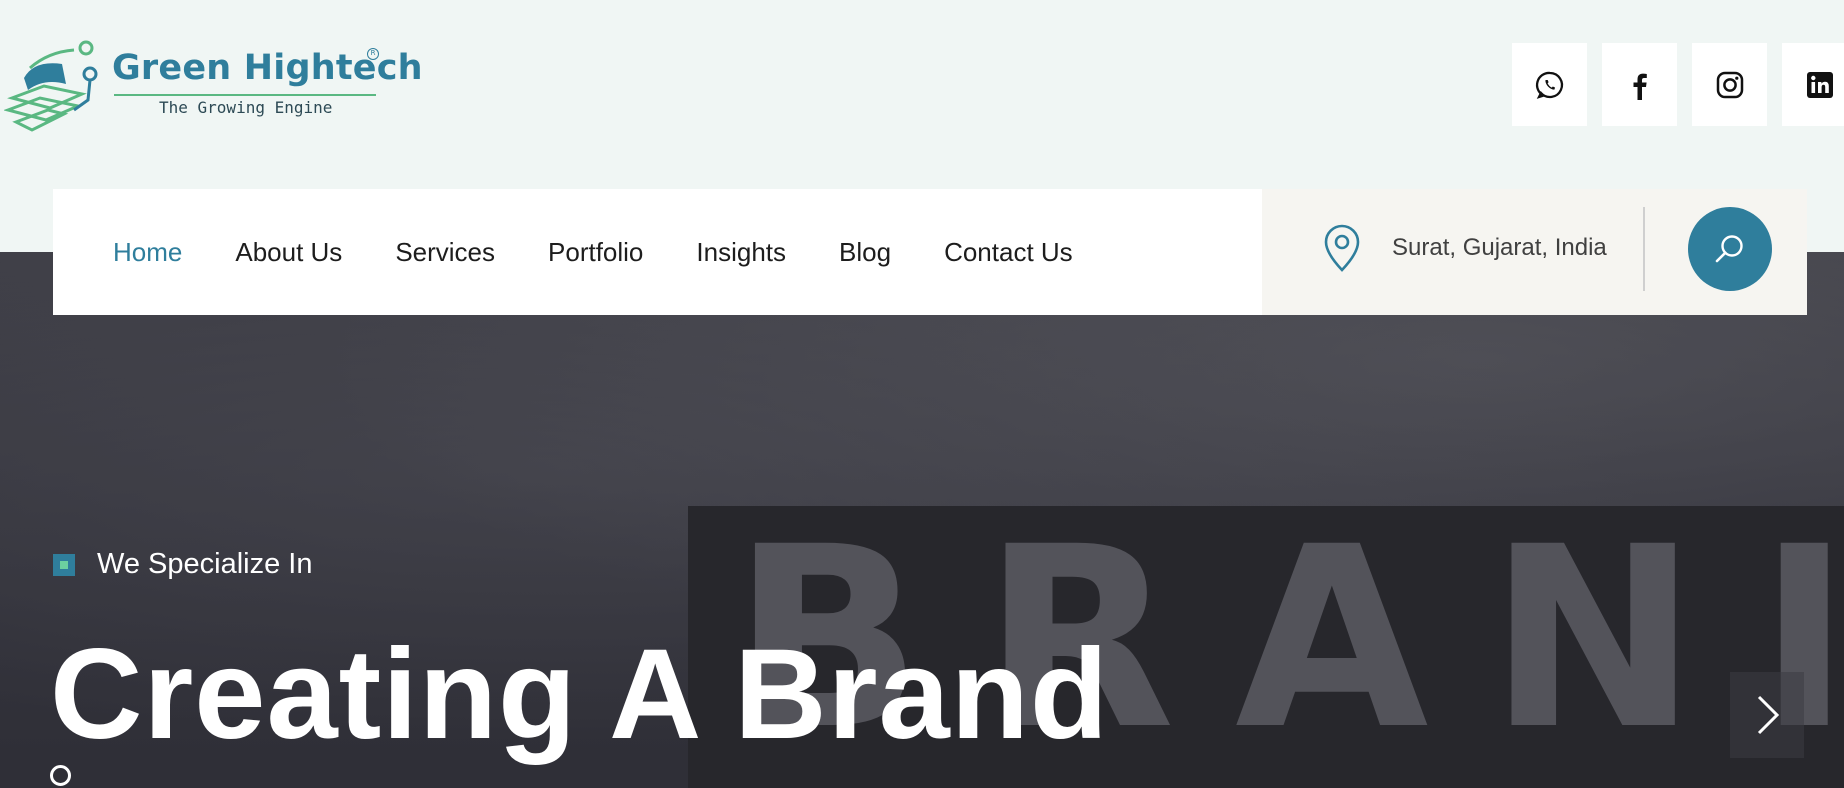 This screenshot has height=788, width=1844. I want to click on linkedin-icon, so click(1819, 84).